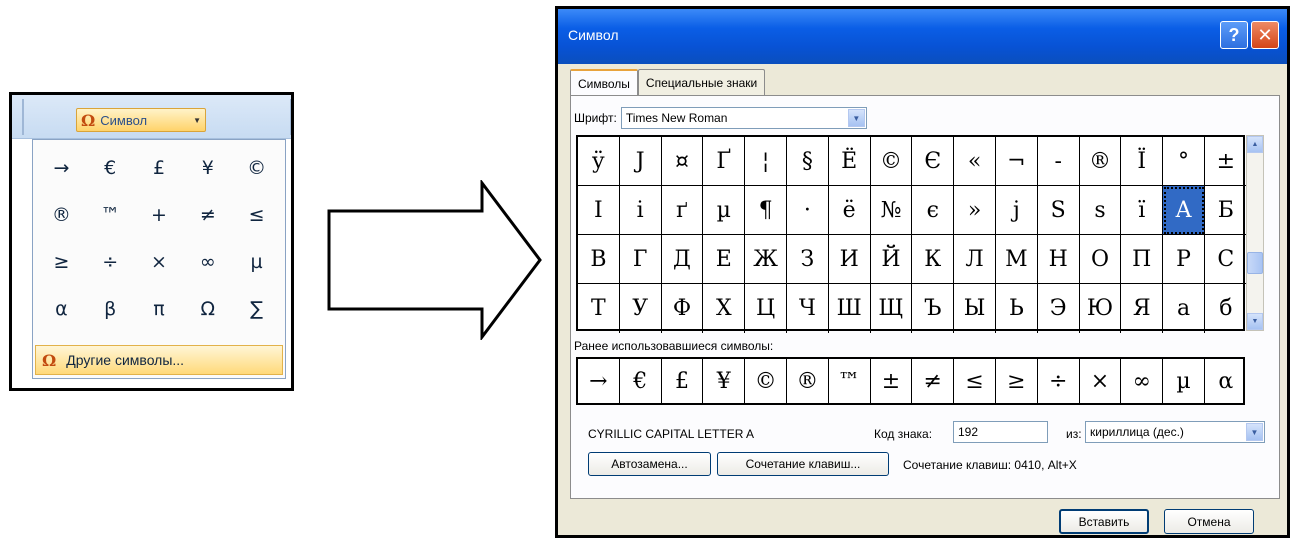  Describe the element at coordinates (599, 161) in the screenshot. I see `symbol-cell: ÿ` at that location.